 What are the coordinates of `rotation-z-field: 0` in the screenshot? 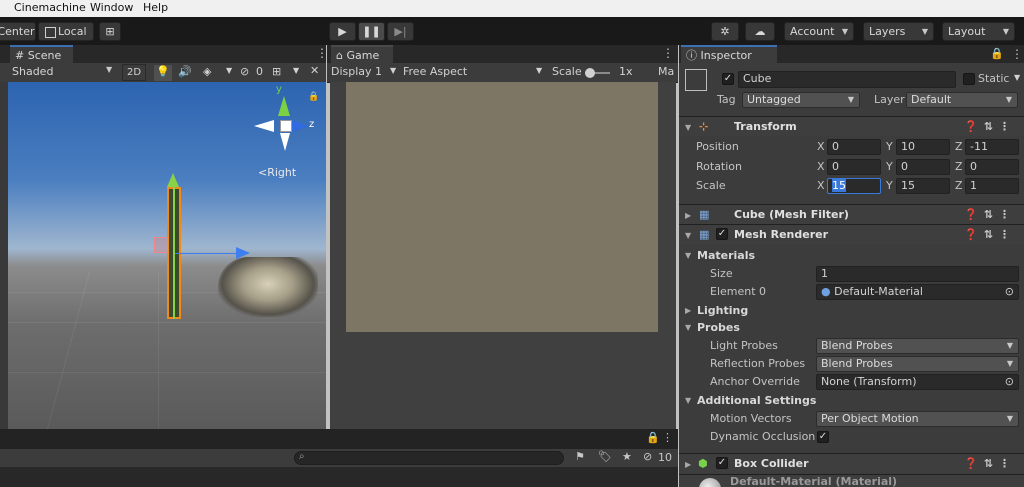 It's located at (992, 167).